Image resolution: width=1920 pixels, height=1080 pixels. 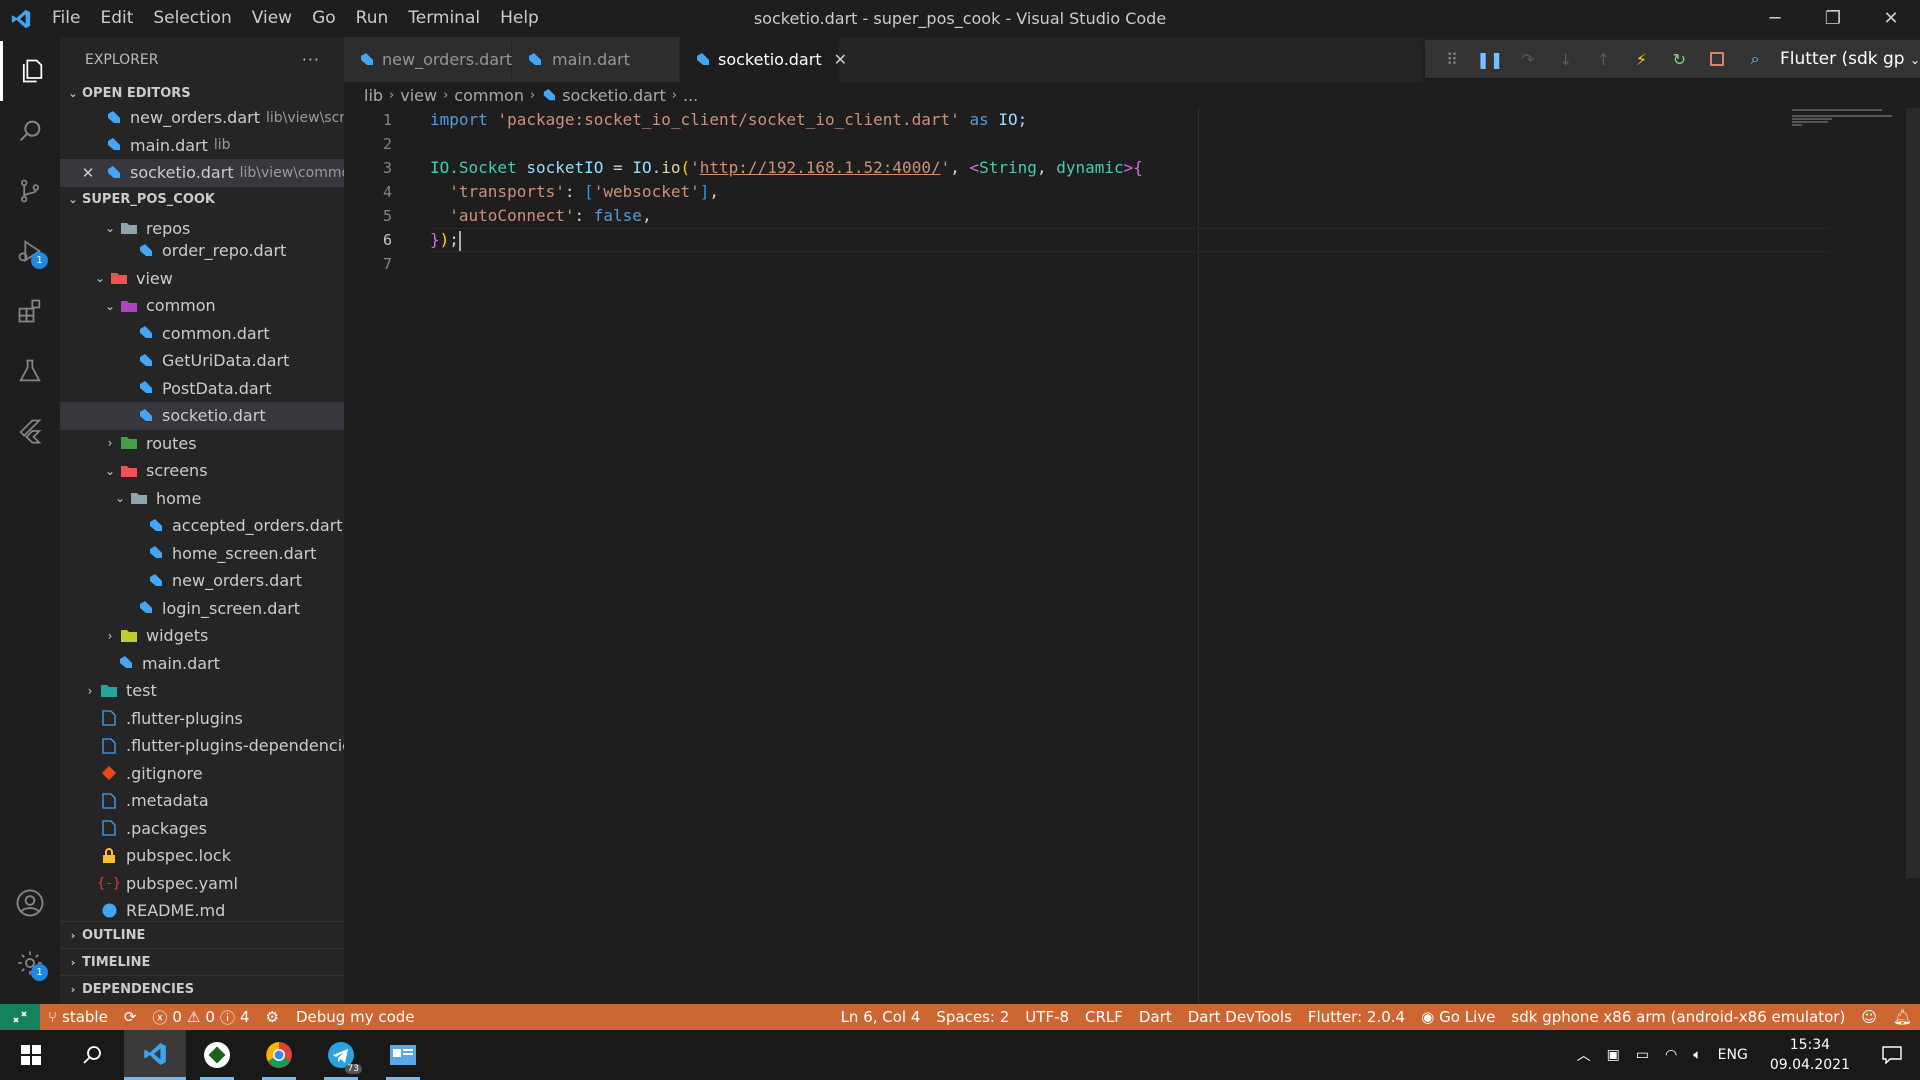 I want to click on vscode-logo-icon, so click(x=21, y=18).